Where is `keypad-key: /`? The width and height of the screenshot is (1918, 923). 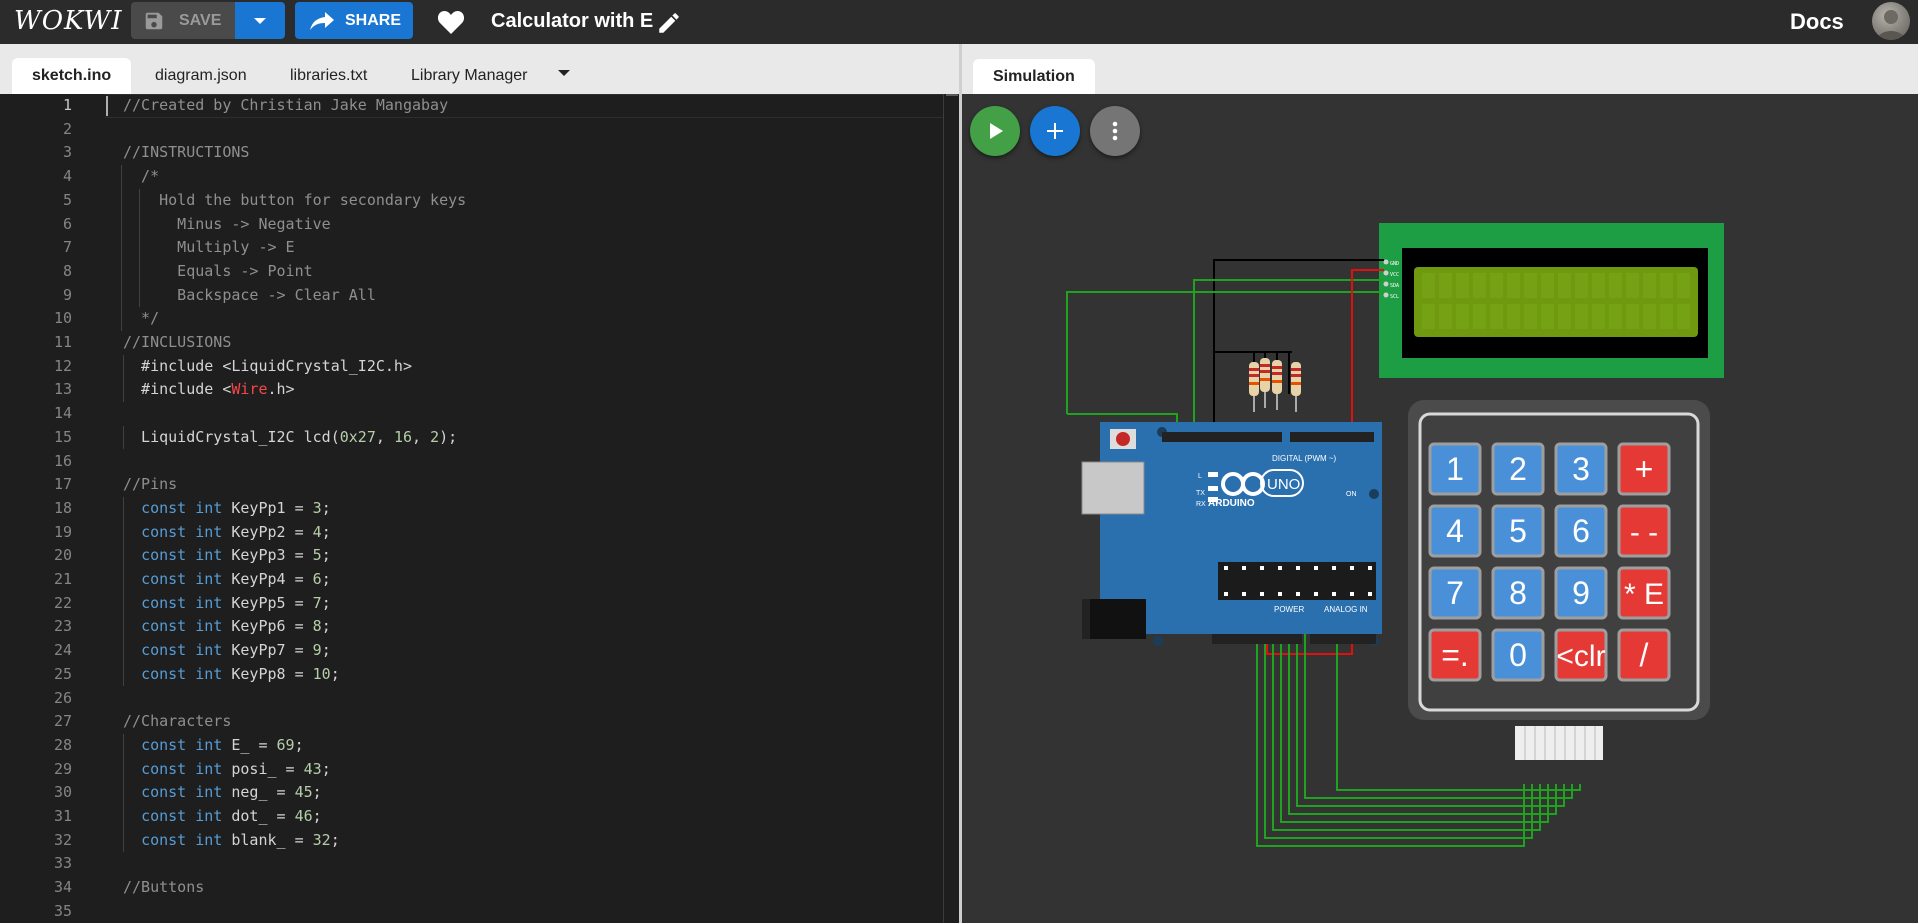 keypad-key: / is located at coordinates (1644, 655).